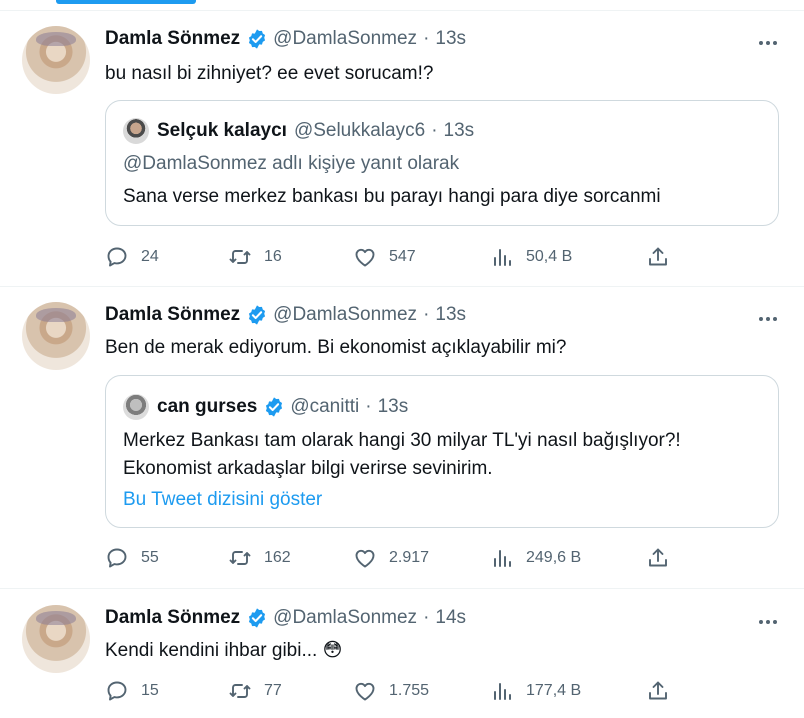 The image size is (804, 718). I want to click on views-button: 249,6 B, so click(535, 558).